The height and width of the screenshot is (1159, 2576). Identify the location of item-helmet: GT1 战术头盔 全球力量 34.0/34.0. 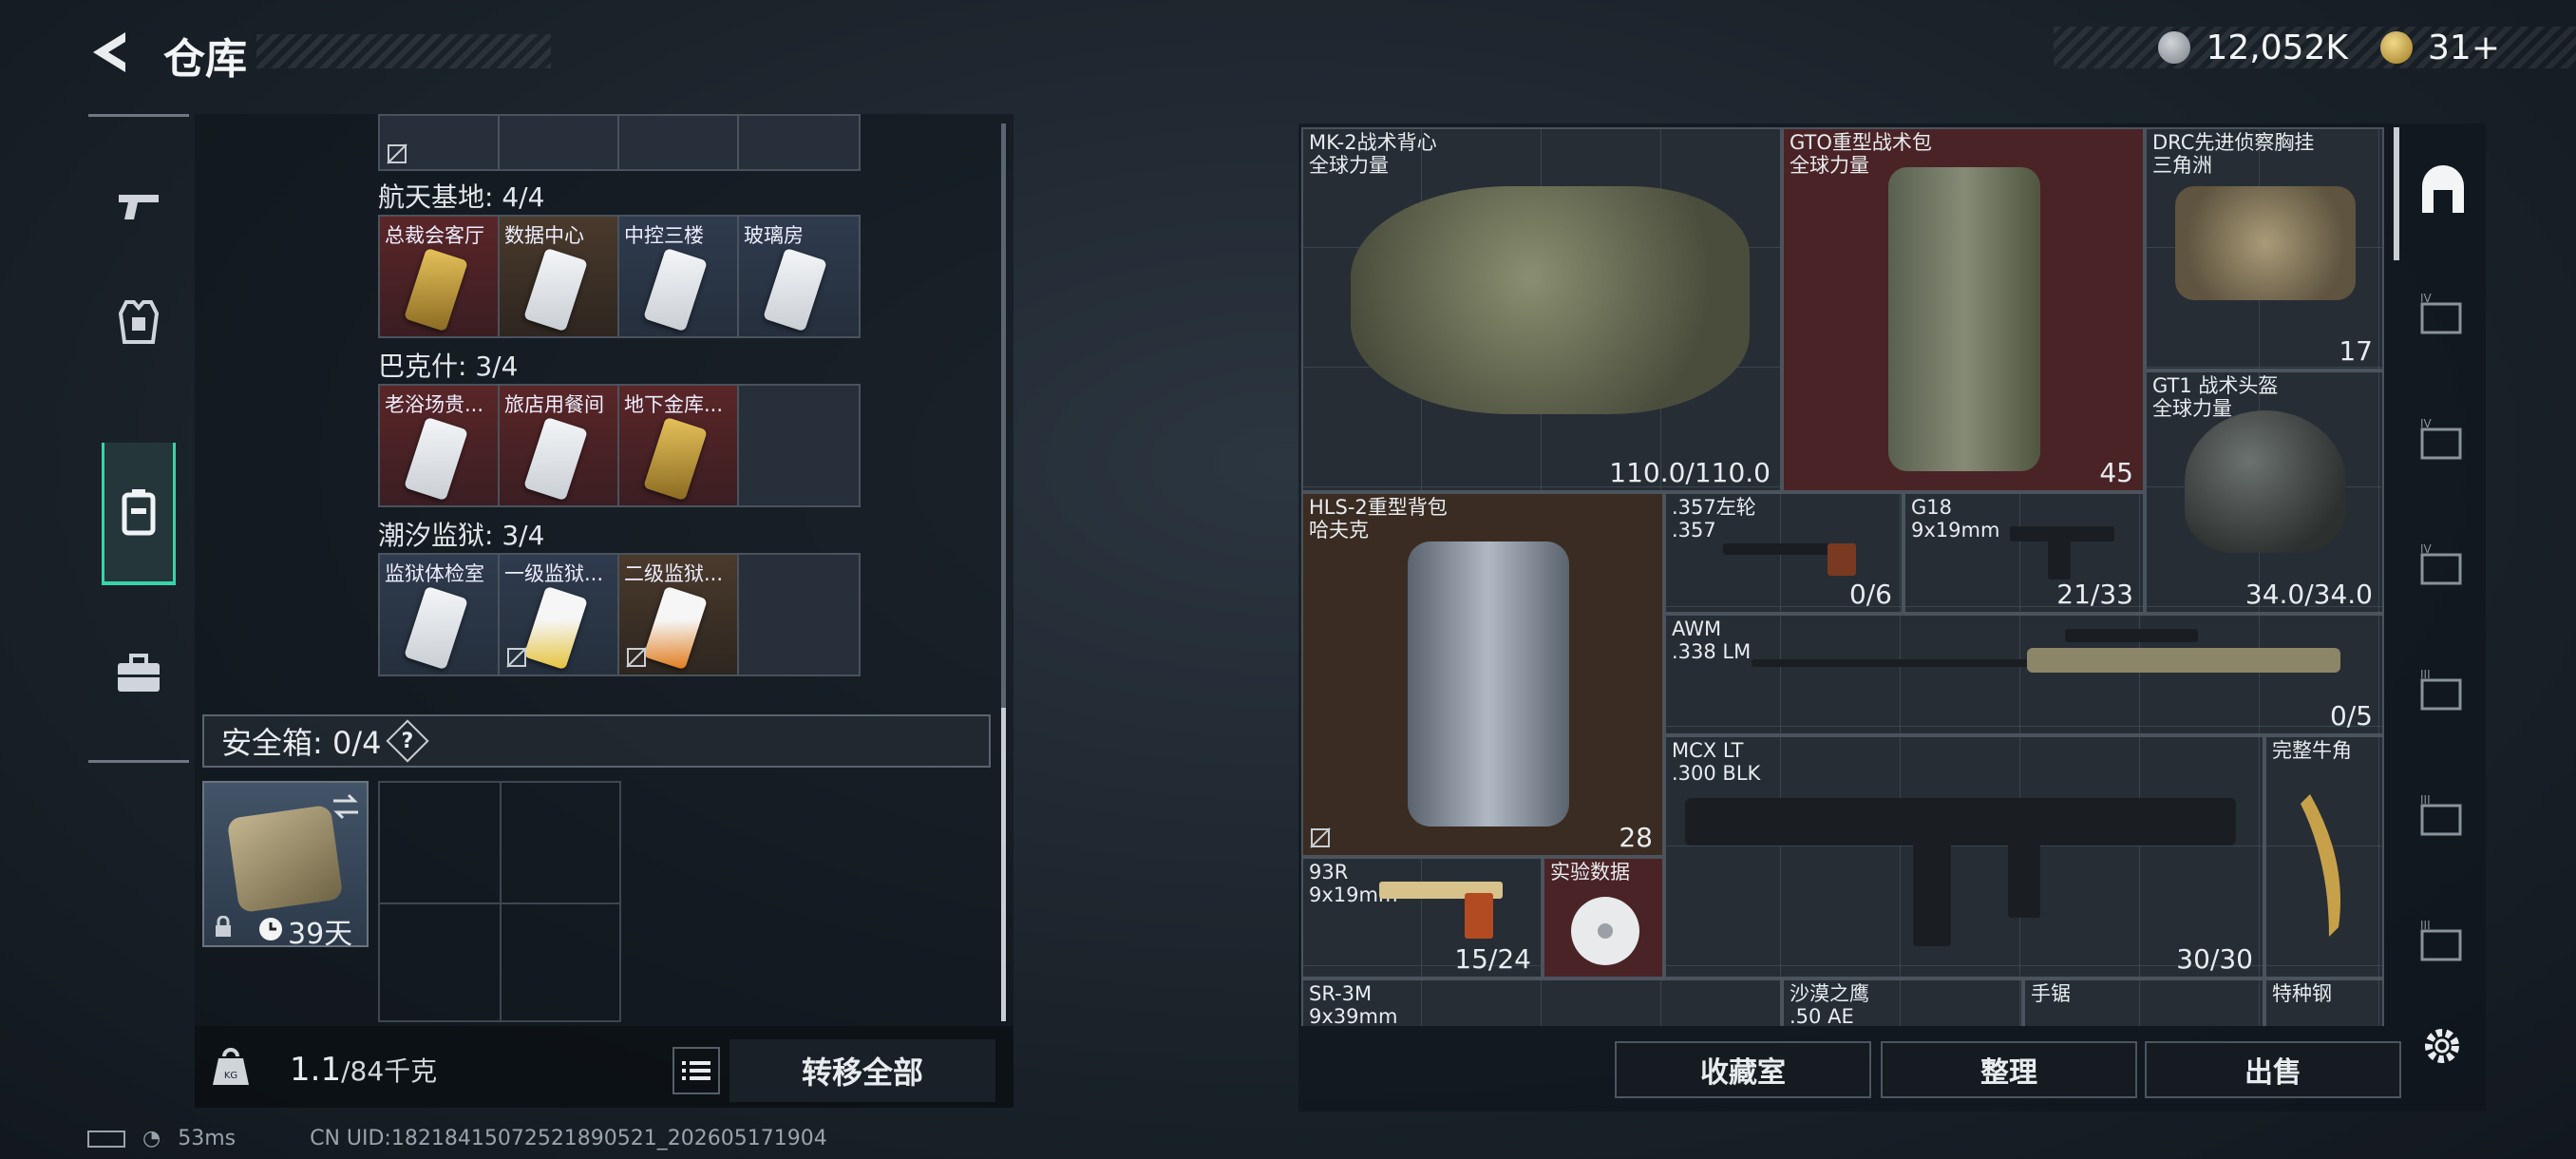
(2264, 492).